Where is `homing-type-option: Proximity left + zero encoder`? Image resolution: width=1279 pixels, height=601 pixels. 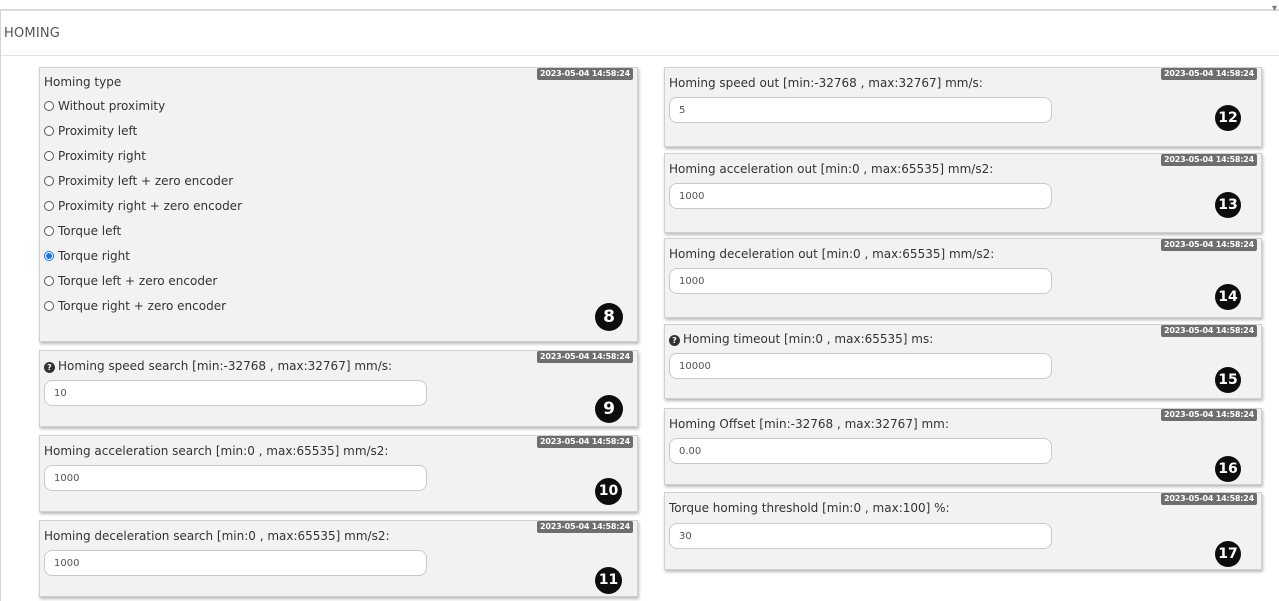 homing-type-option: Proximity left + zero encoder is located at coordinates (138, 181).